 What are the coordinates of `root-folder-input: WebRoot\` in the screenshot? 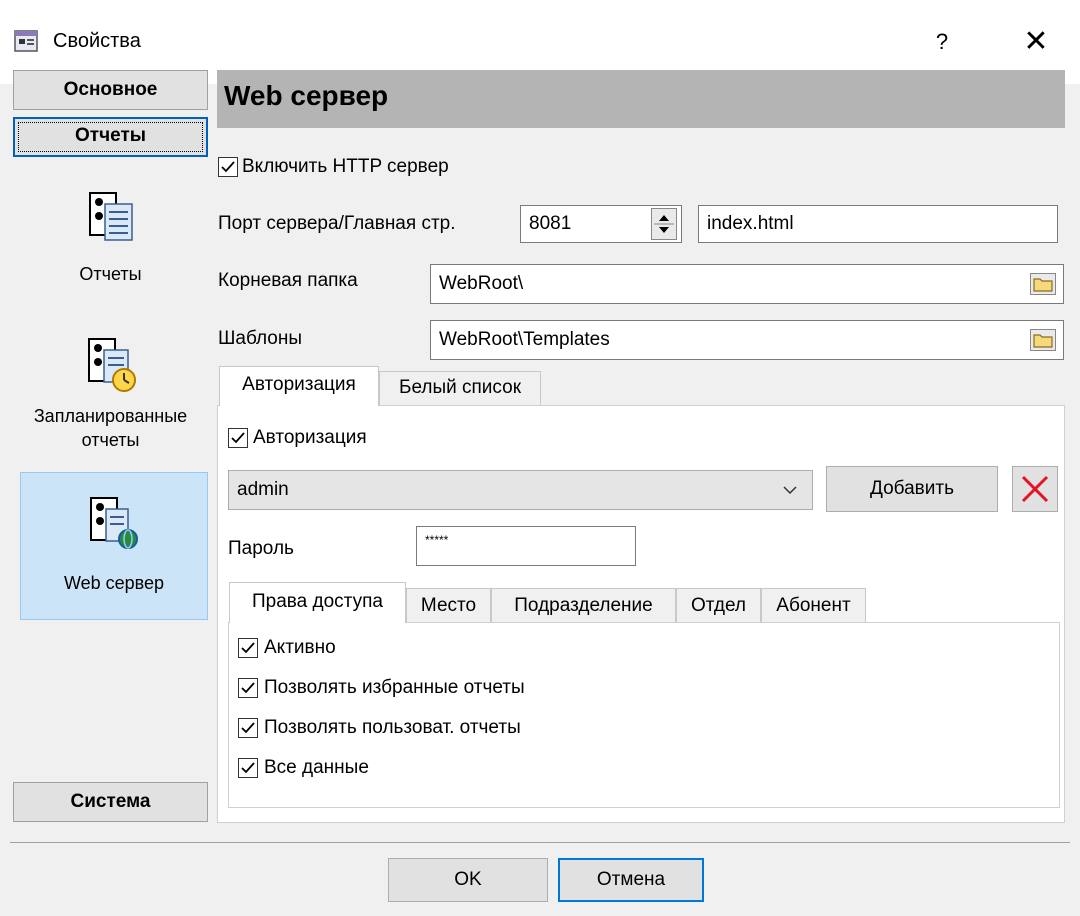 It's located at (747, 284).